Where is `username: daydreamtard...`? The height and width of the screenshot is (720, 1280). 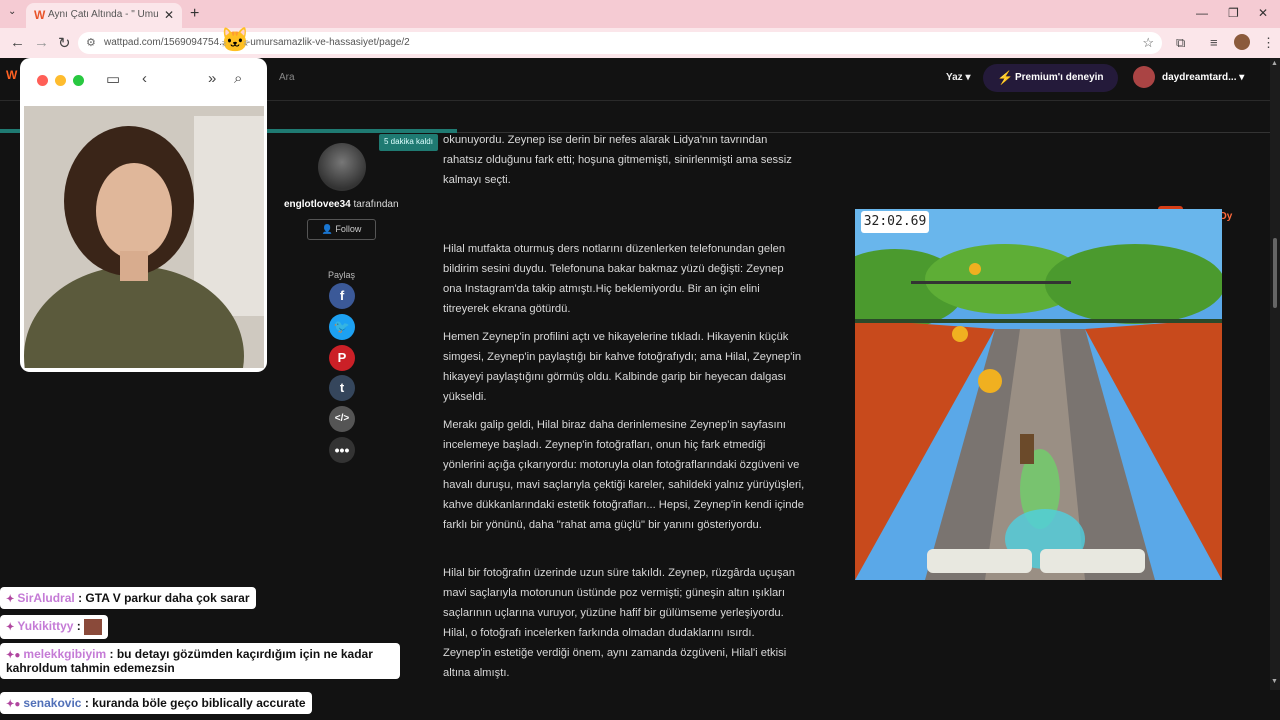
username: daydreamtard... is located at coordinates (1199, 77).